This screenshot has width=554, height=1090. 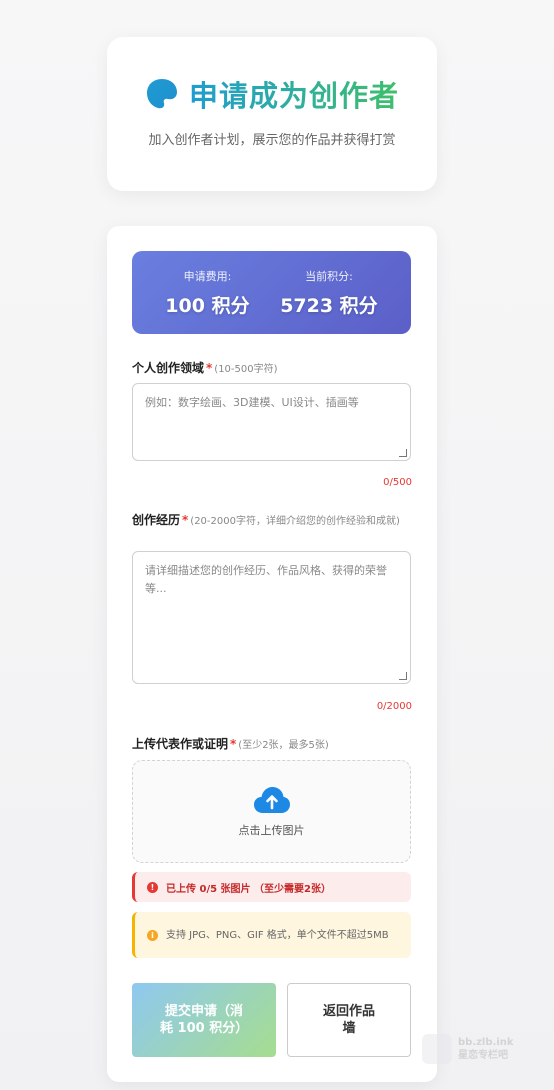 What do you see at coordinates (246, 369) in the screenshot?
I see `domain-hint: (10-500字符)` at bounding box center [246, 369].